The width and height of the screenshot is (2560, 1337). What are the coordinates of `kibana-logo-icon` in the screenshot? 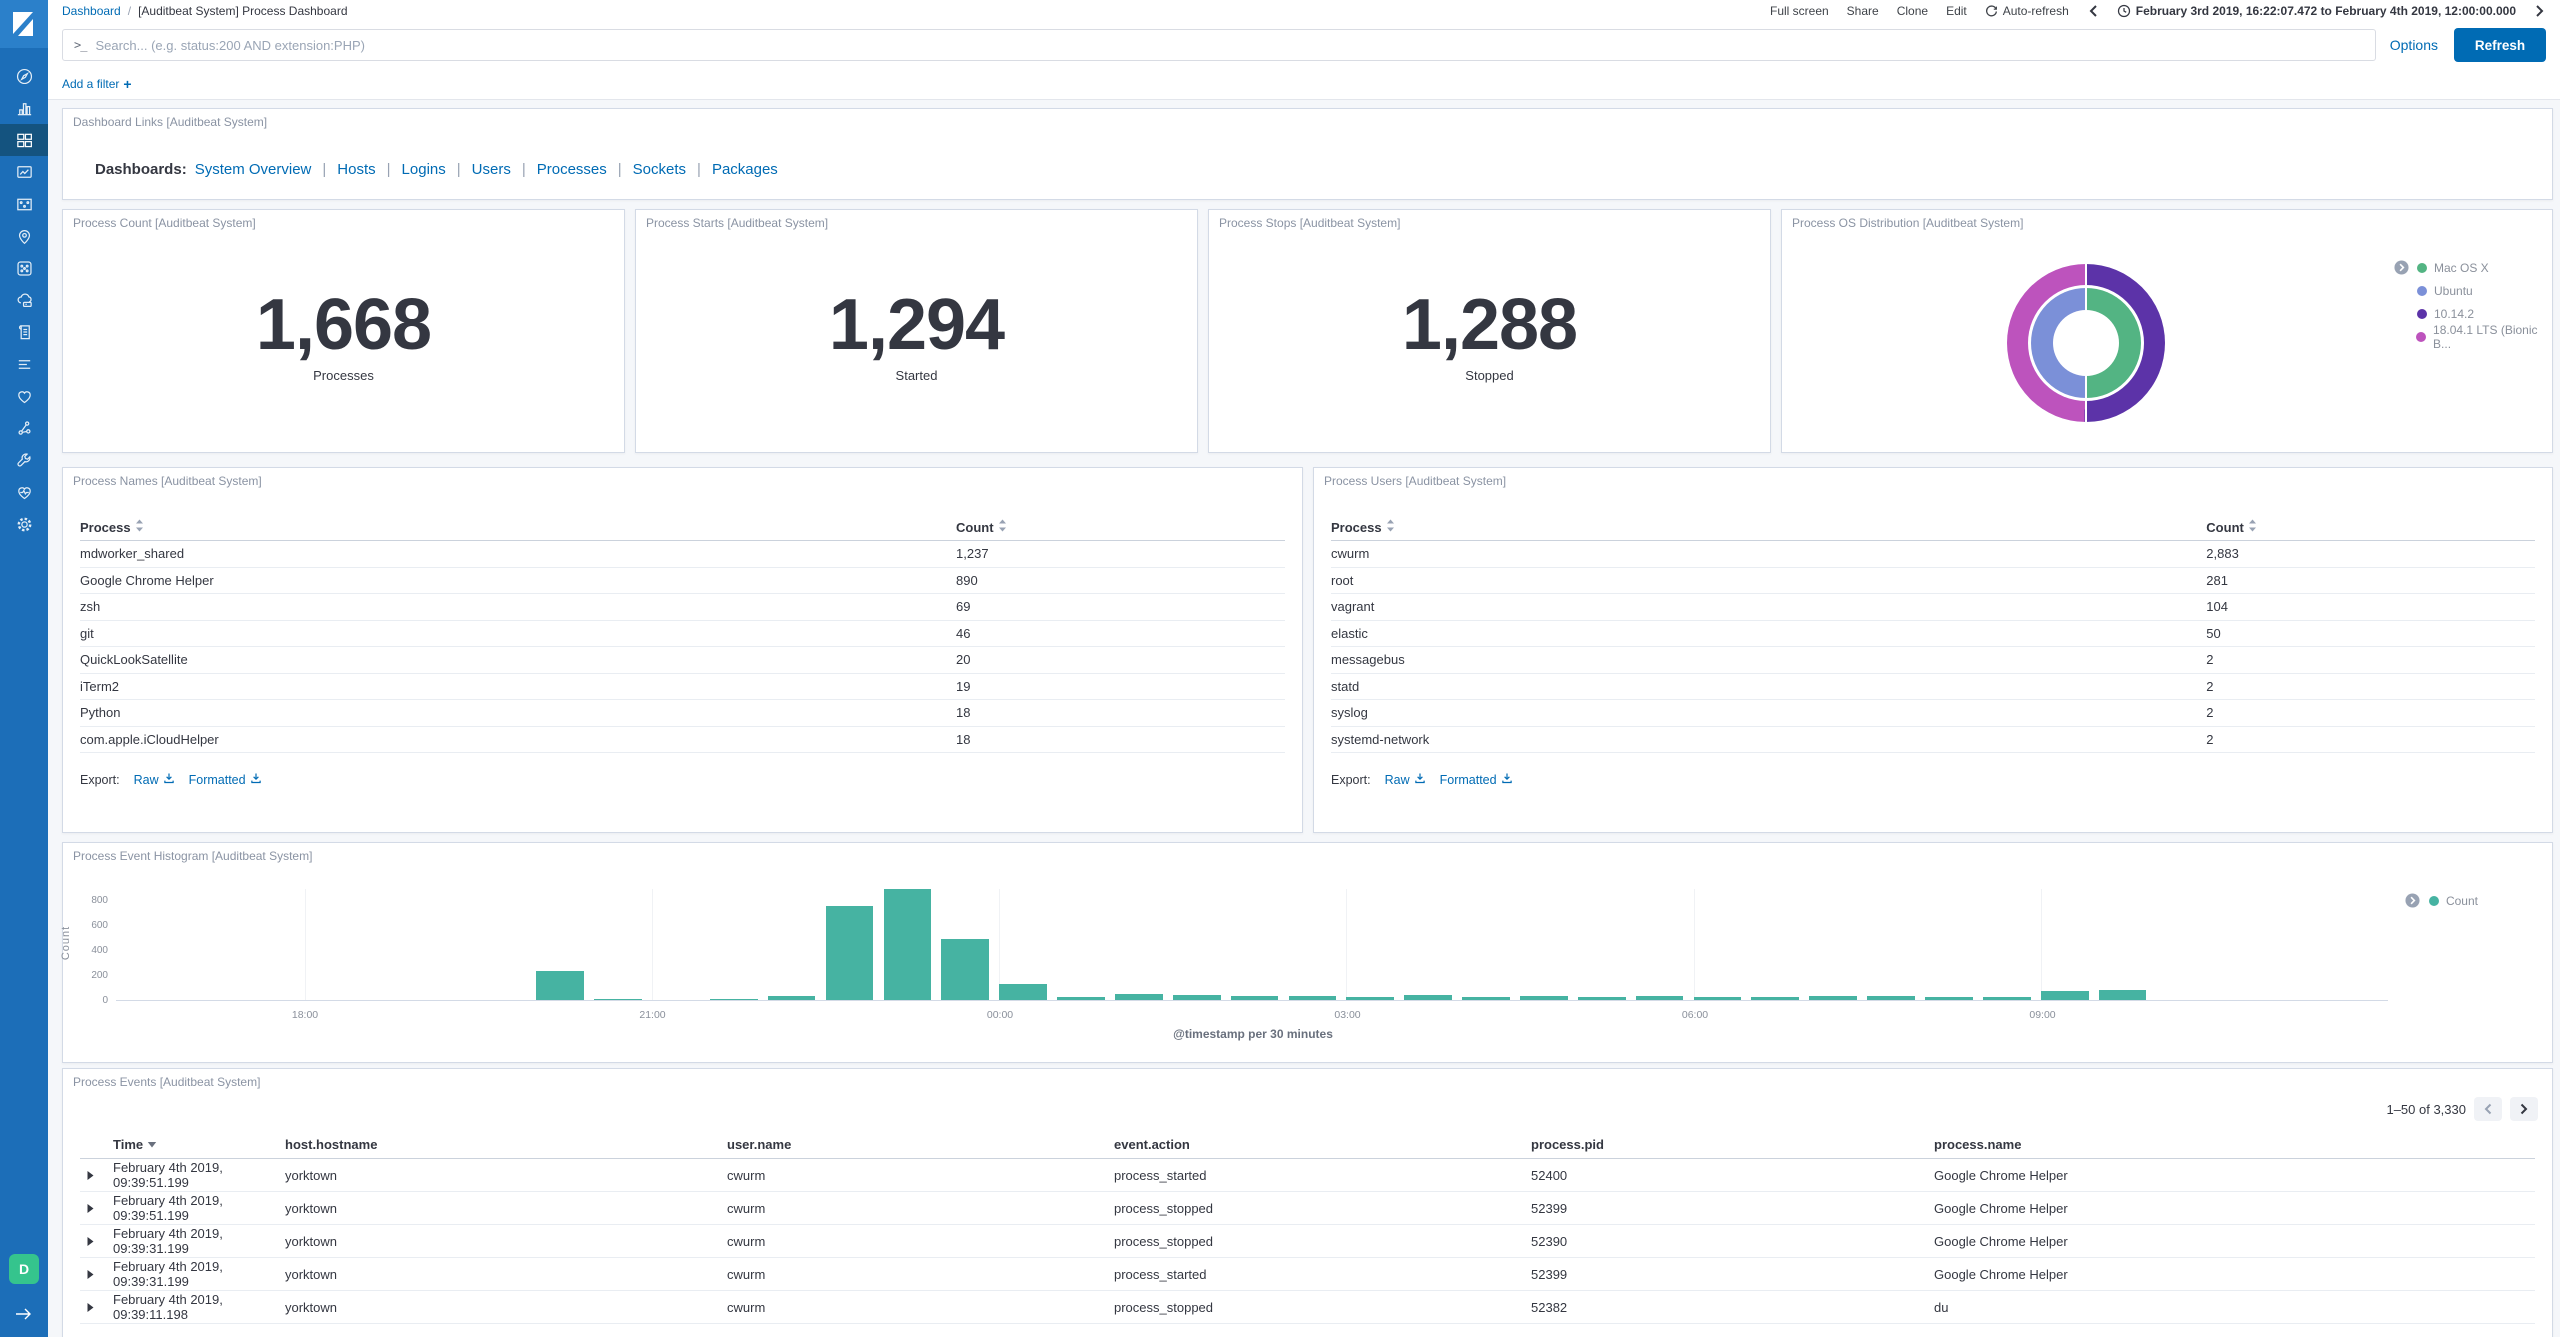 It's located at (24, 24).